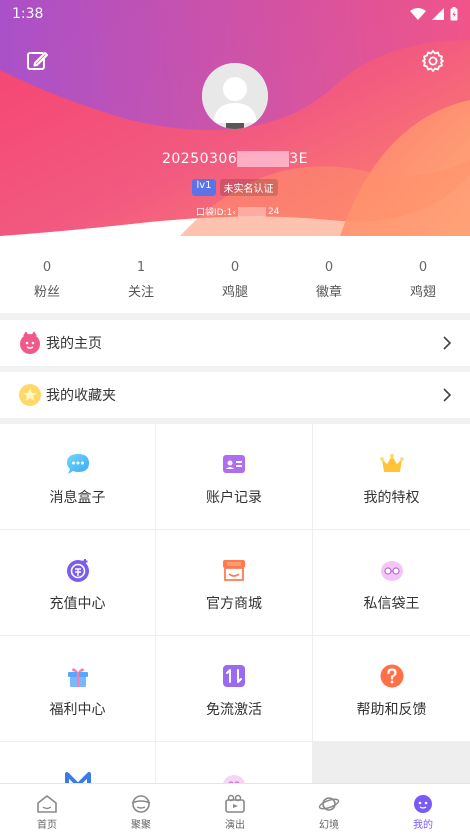 This screenshot has height=836, width=470. What do you see at coordinates (28, 14) in the screenshot?
I see `status-time: 1:38` at bounding box center [28, 14].